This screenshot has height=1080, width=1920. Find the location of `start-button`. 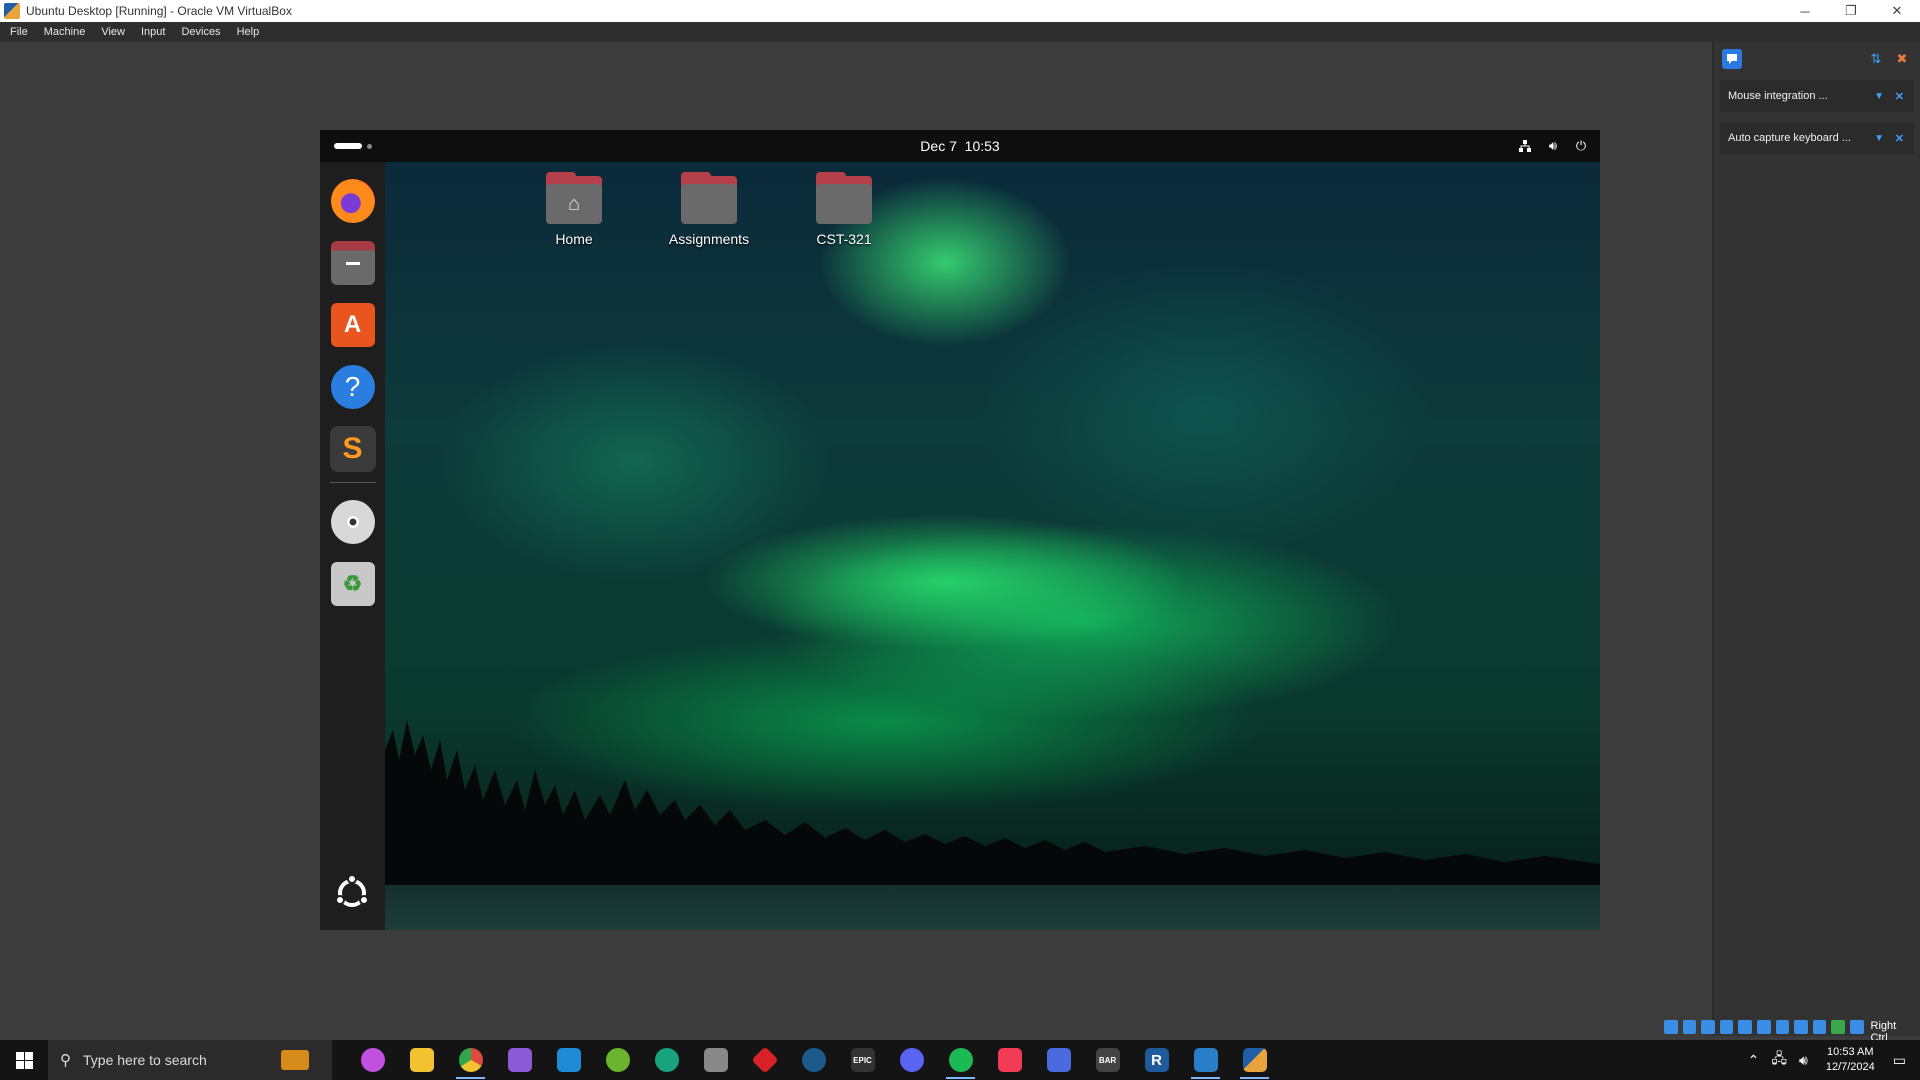

start-button is located at coordinates (24, 1060).